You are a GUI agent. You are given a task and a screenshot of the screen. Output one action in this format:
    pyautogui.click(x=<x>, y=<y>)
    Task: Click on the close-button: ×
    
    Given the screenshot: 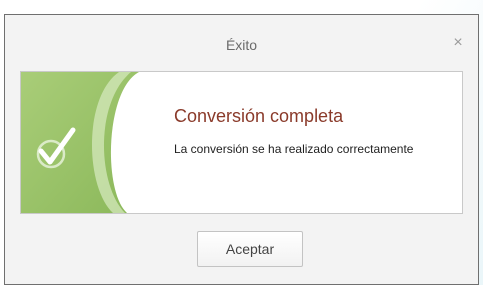 What is the action you would take?
    pyautogui.click(x=458, y=43)
    